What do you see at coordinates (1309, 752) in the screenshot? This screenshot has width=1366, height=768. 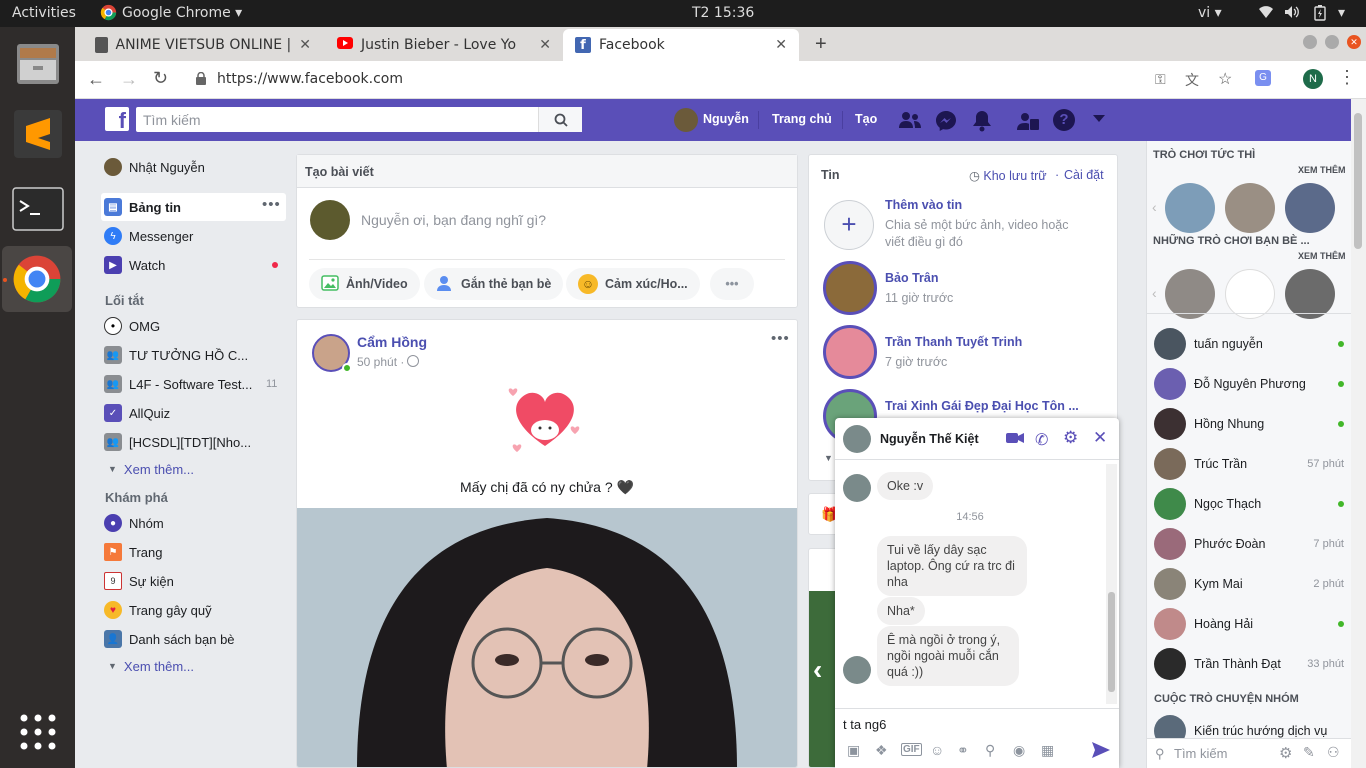 I see `compose-icon: ✎` at bounding box center [1309, 752].